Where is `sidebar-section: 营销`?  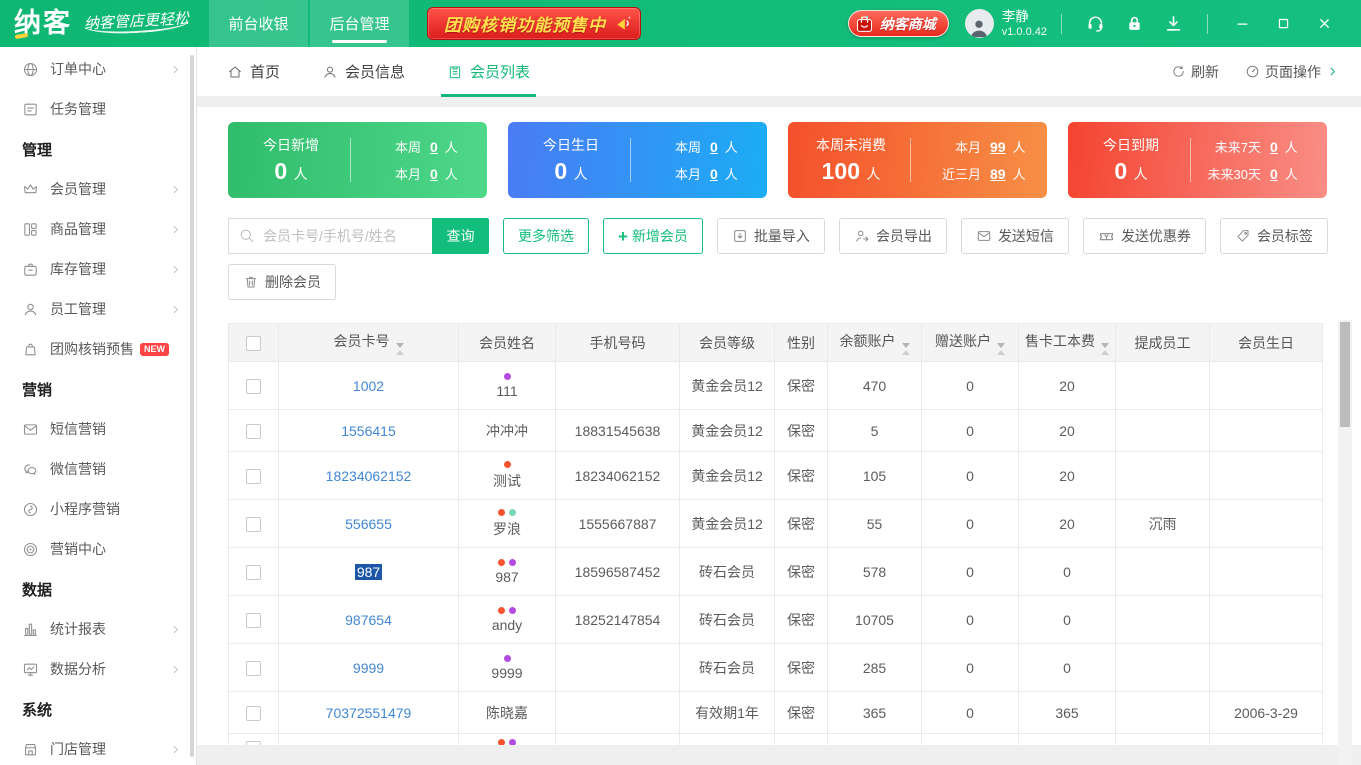
sidebar-section: 营销 is located at coordinates (37, 390).